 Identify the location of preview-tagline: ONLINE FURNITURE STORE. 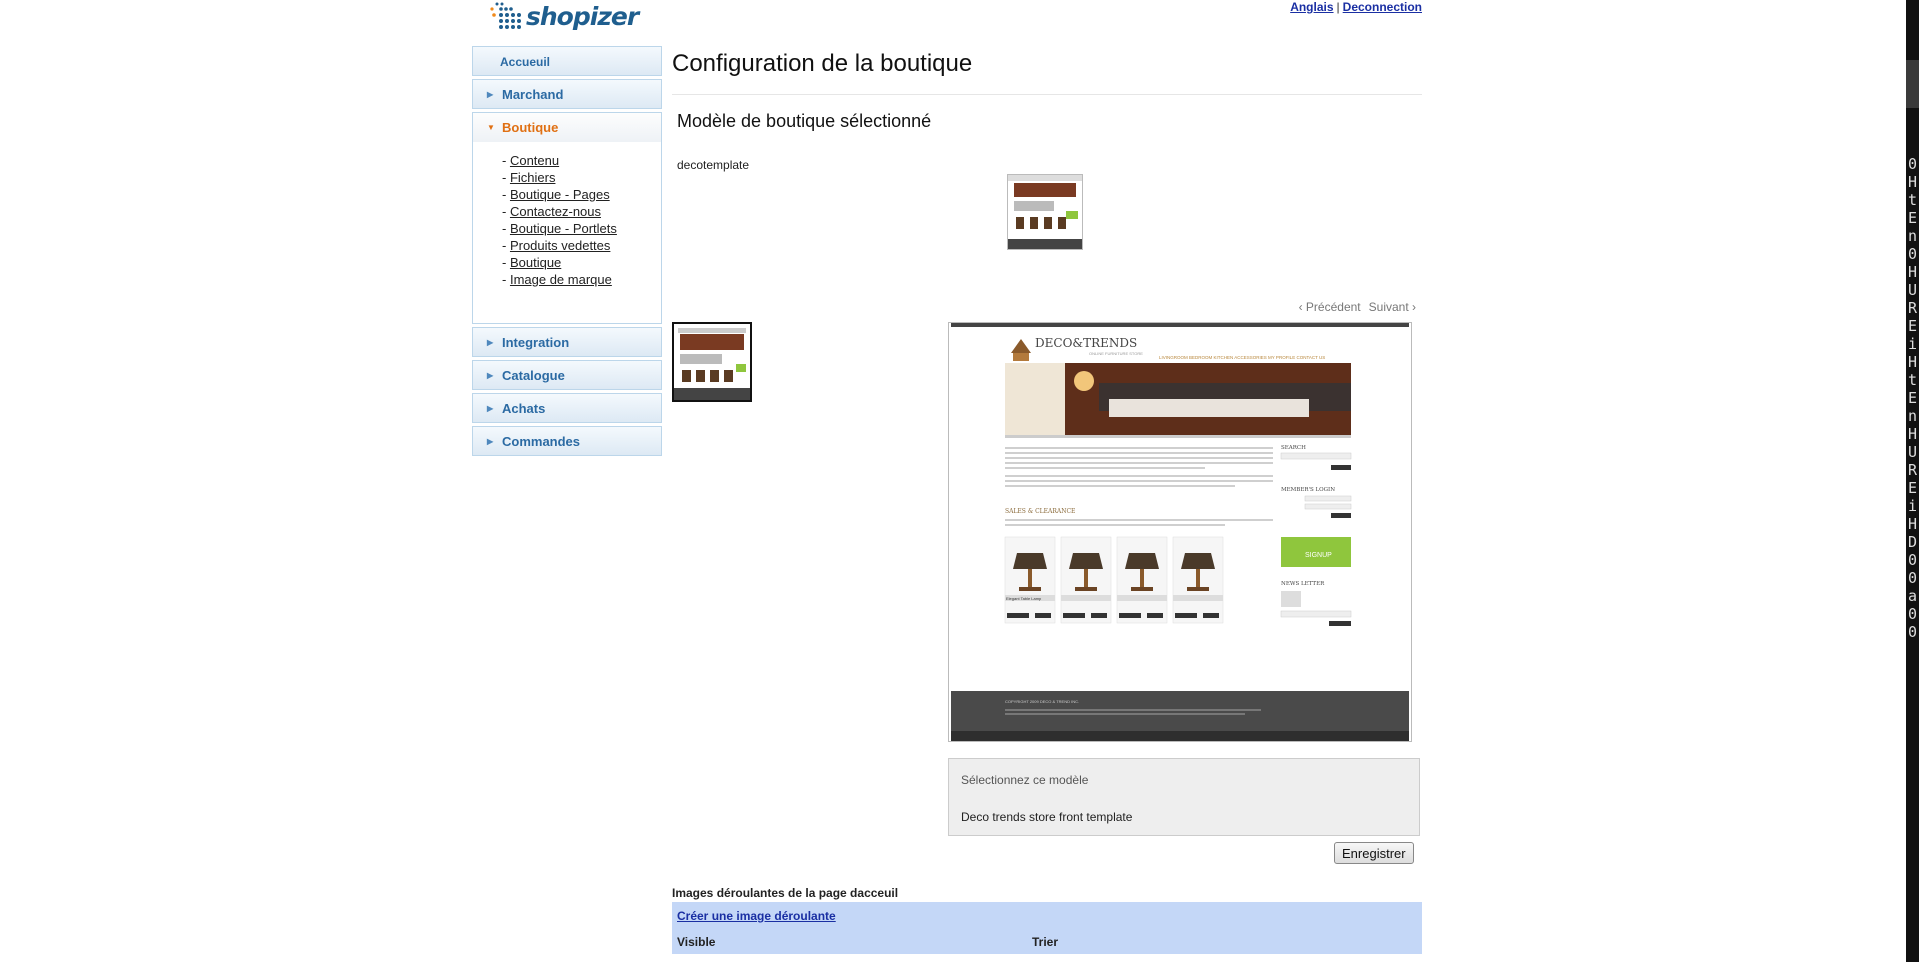
(1116, 353).